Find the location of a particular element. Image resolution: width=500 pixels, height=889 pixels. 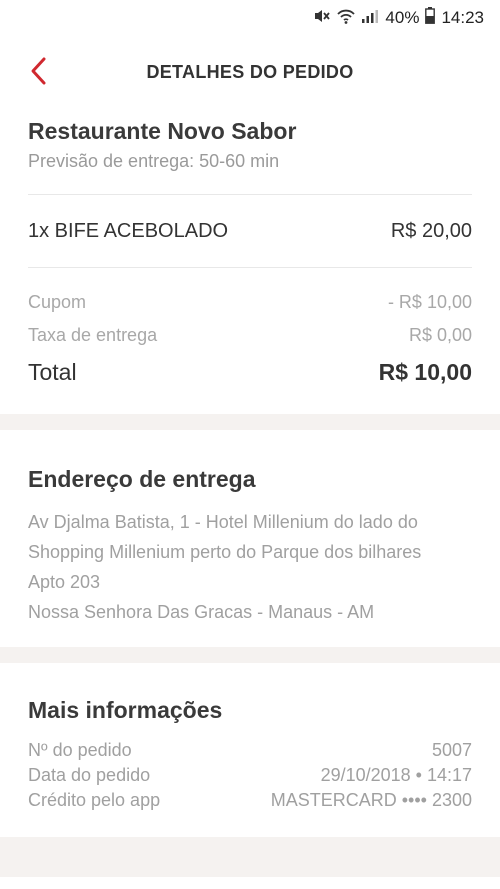

battery-percent: 40% is located at coordinates (402, 17).